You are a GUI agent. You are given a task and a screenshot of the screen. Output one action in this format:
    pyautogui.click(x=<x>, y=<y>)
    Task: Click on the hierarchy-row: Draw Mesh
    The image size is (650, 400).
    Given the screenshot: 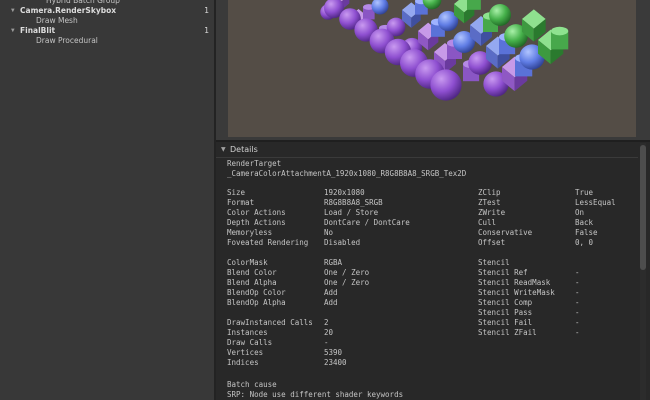 What is the action you would take?
    pyautogui.click(x=107, y=21)
    